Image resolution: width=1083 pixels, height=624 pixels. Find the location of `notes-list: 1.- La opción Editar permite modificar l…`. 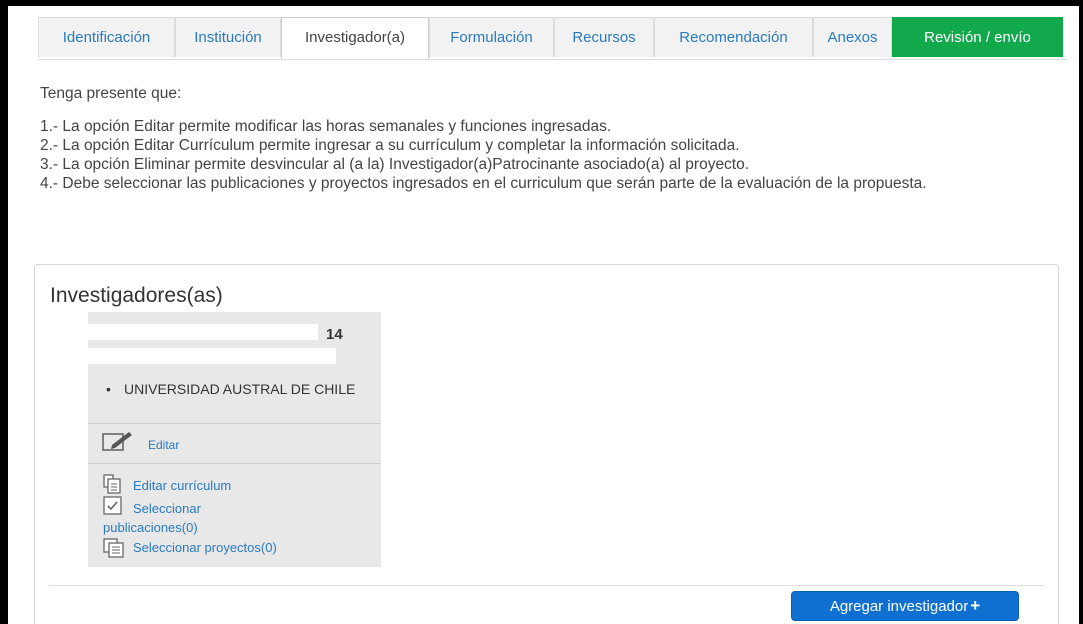

notes-list: 1.- La opción Editar permite modificar l… is located at coordinates (550, 155).